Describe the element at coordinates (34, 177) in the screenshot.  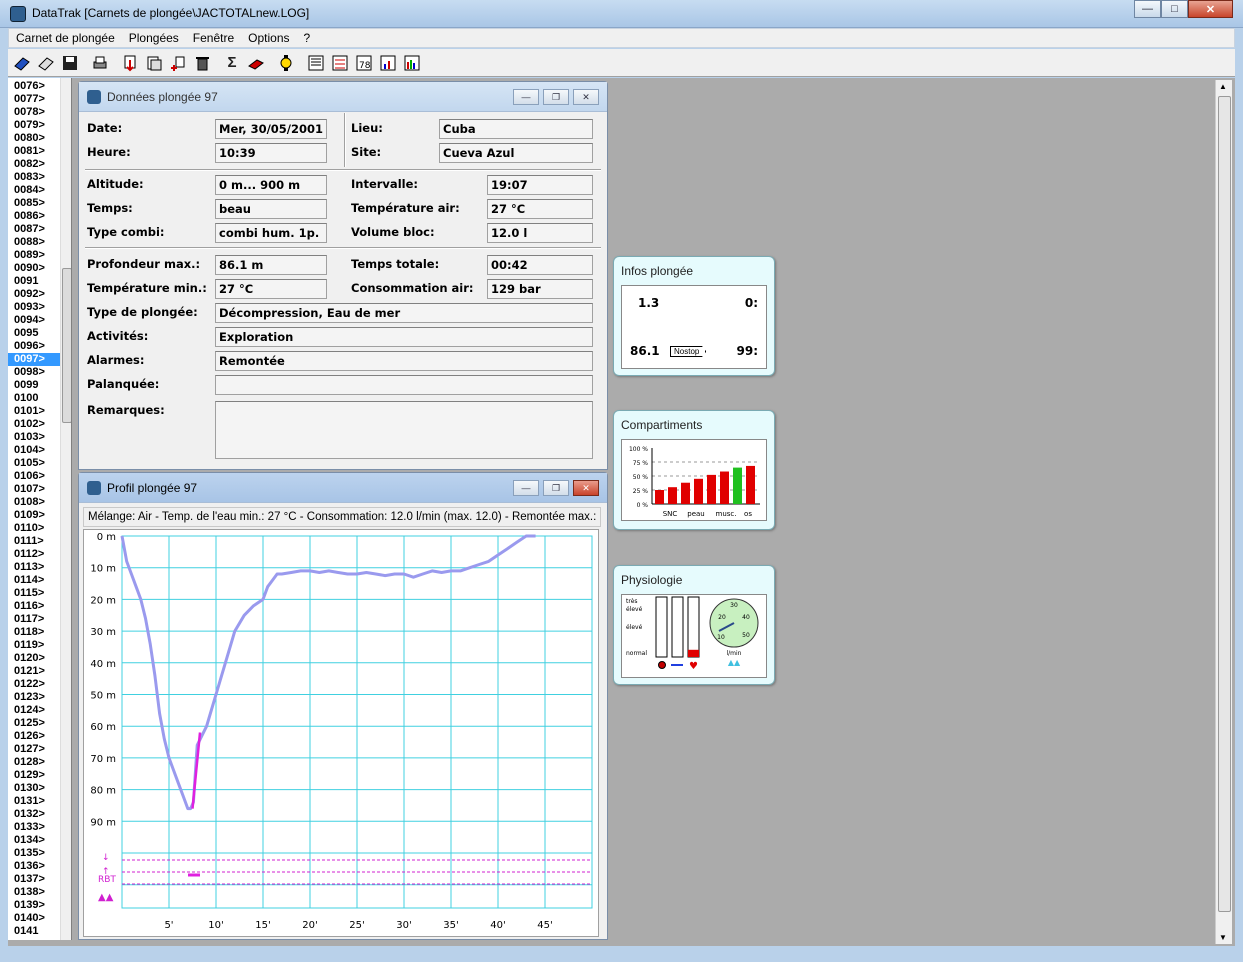
I see `dive-list-item: 0083>` at that location.